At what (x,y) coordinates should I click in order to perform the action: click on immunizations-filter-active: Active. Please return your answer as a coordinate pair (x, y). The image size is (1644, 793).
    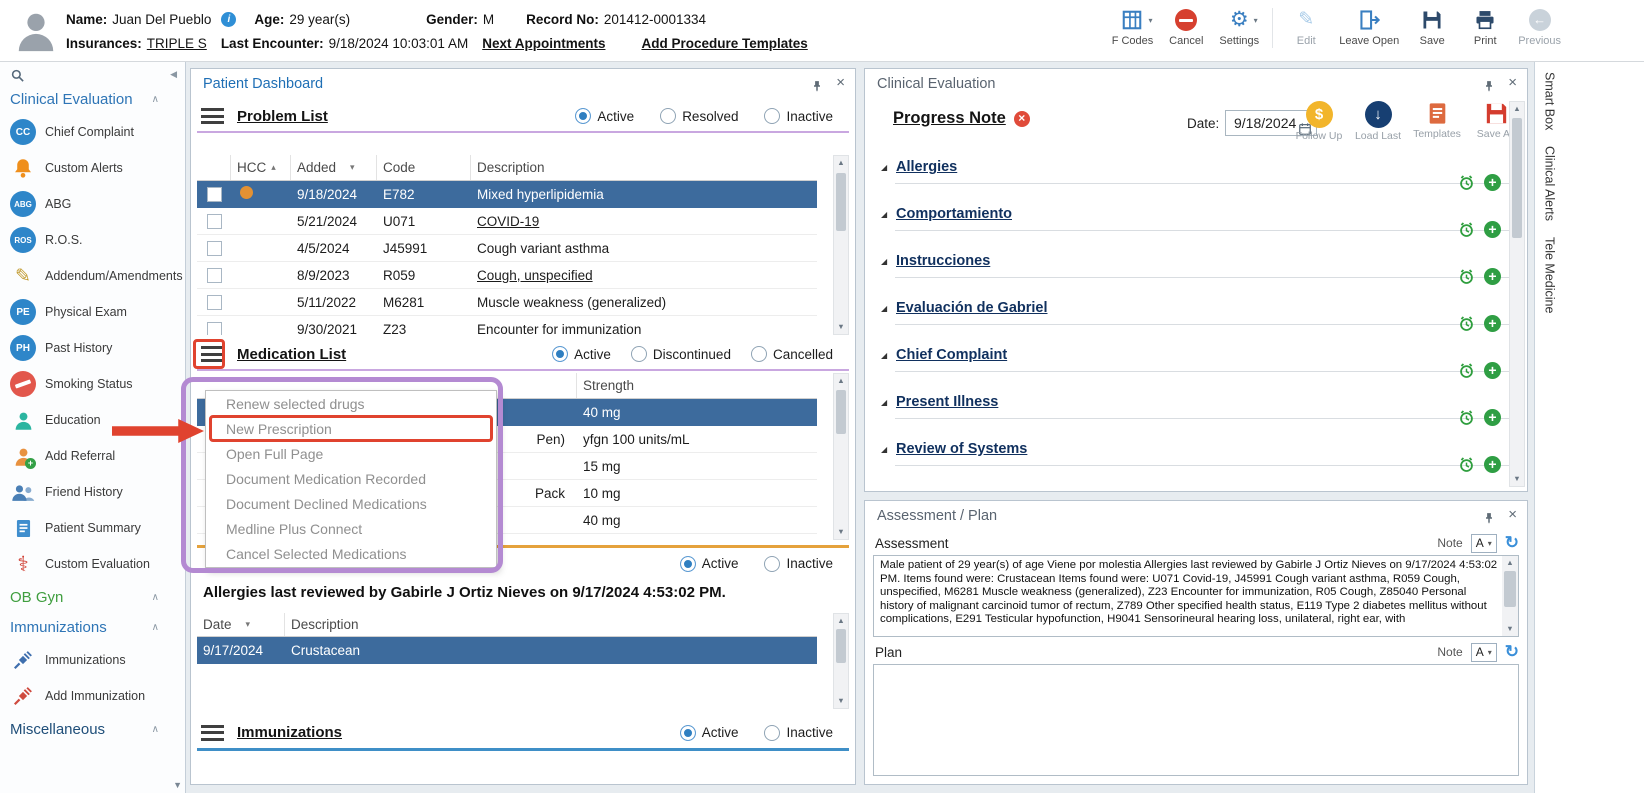
    Looking at the image, I should click on (708, 732).